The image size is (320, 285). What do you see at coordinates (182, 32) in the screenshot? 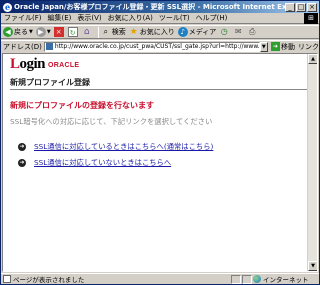
I see `media-icon: ♪` at bounding box center [182, 32].